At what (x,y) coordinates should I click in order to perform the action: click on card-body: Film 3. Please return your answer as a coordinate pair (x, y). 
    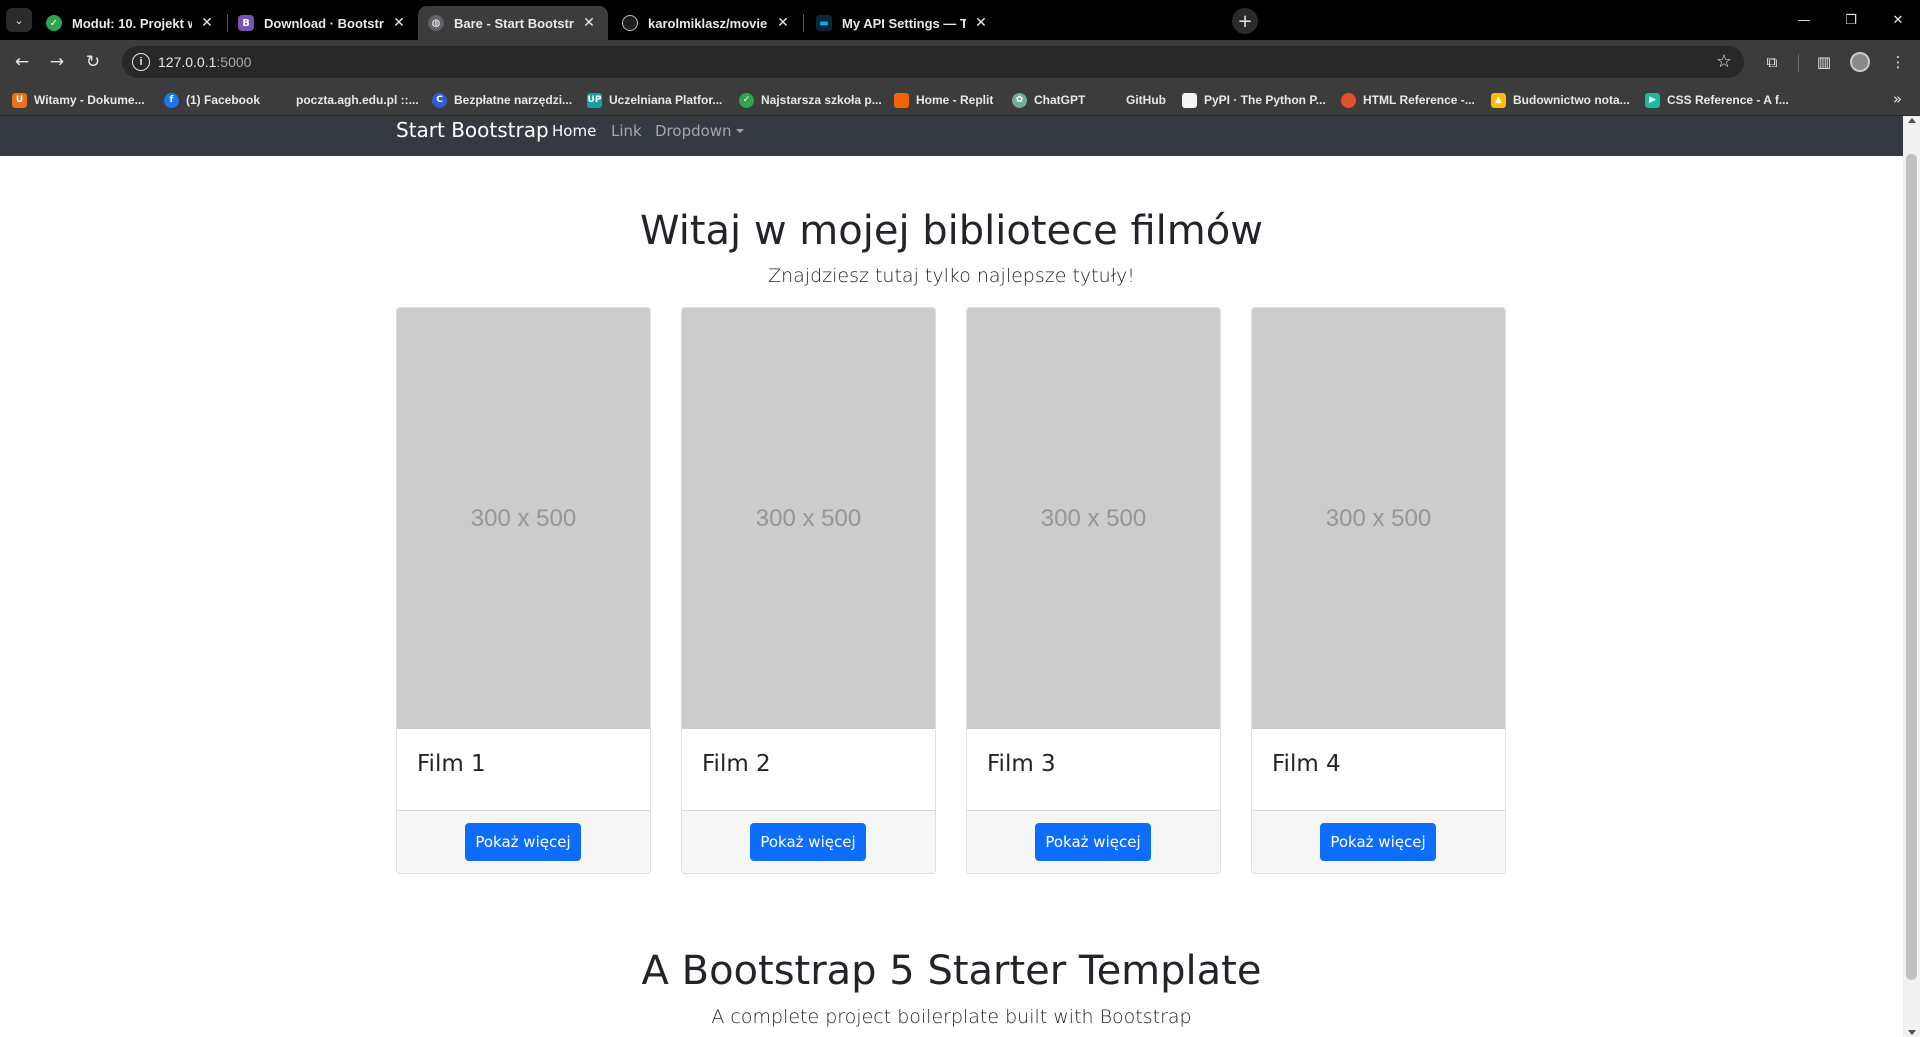
    Looking at the image, I should click on (1093, 769).